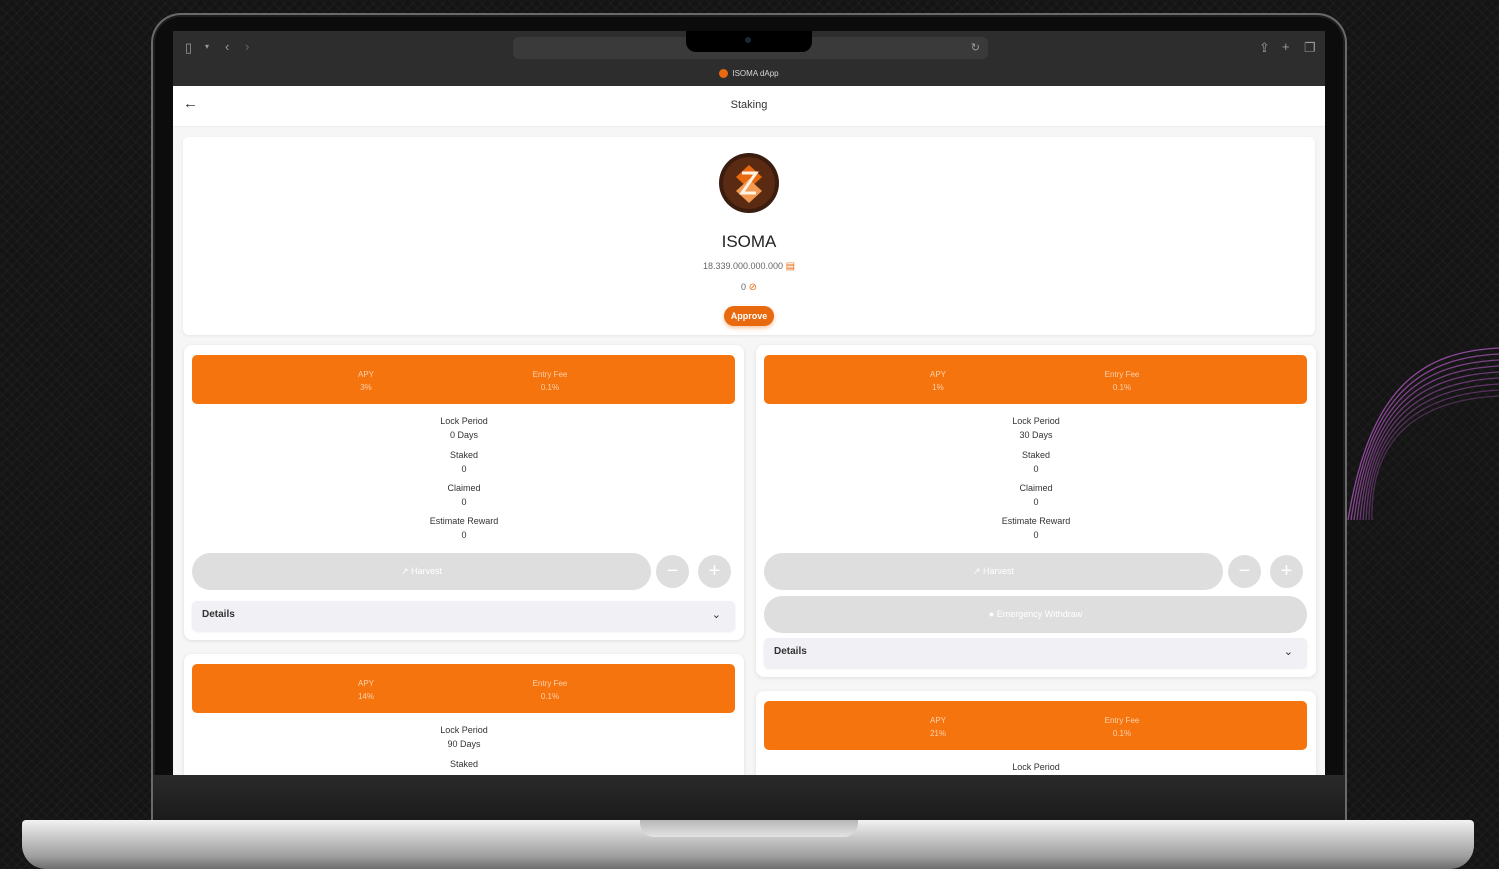  What do you see at coordinates (991, 614) in the screenshot?
I see `emergency-icon: ●` at bounding box center [991, 614].